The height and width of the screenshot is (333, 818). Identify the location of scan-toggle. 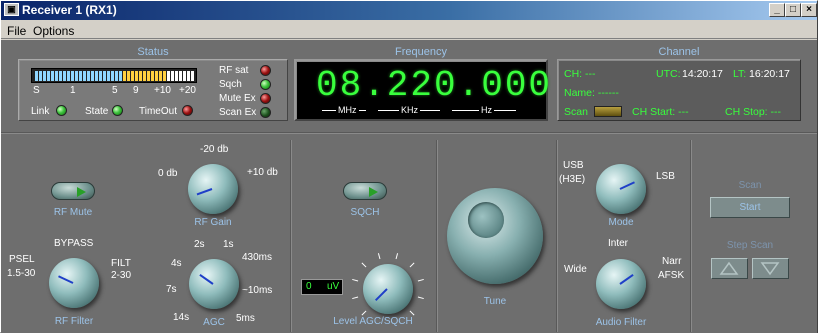
(608, 111).